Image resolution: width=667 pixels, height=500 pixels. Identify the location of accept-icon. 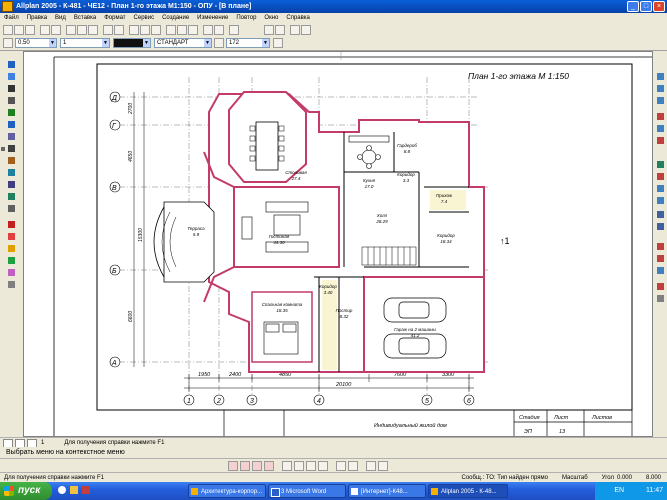
(371, 466).